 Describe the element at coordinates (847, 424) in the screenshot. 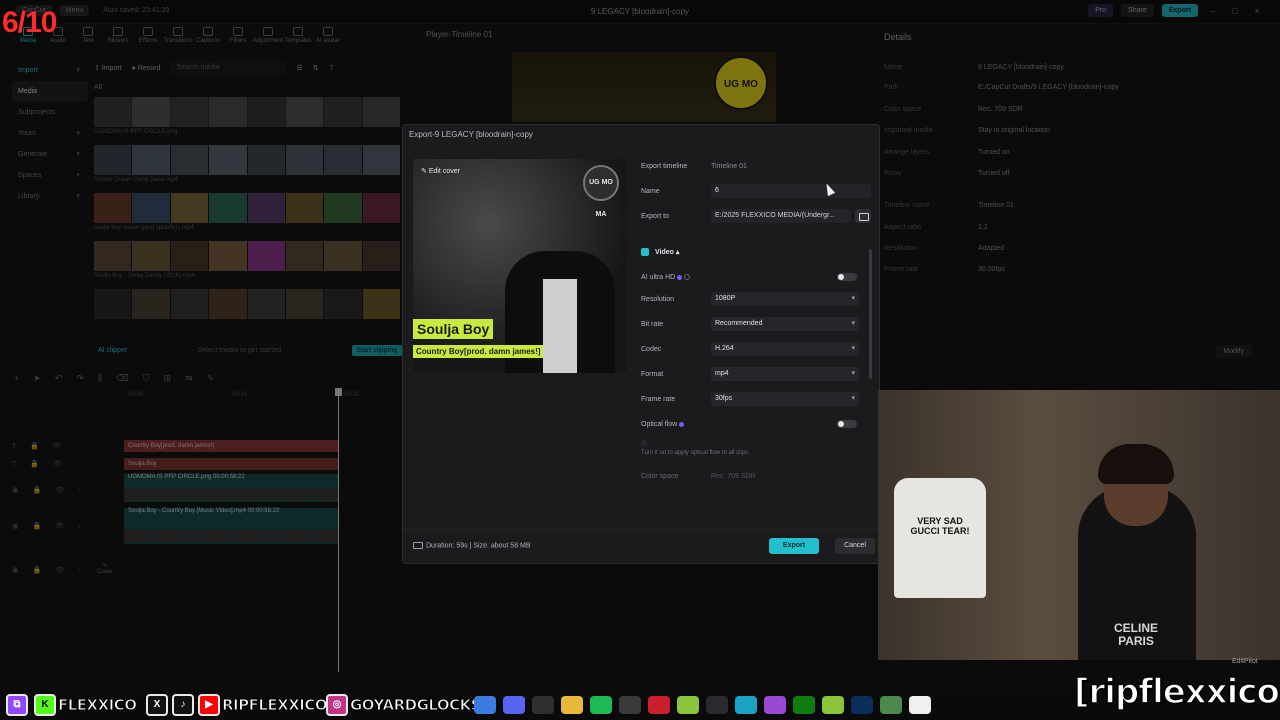

I see `optical-flow-toggle` at that location.